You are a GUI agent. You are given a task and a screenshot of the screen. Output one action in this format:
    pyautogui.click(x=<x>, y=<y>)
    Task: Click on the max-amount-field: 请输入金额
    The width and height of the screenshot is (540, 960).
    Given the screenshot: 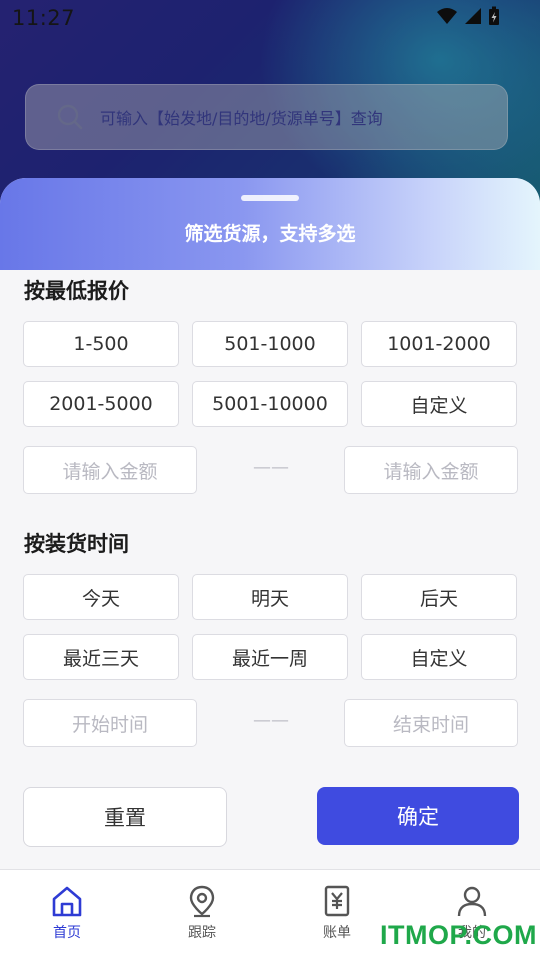 What is the action you would take?
    pyautogui.click(x=431, y=470)
    